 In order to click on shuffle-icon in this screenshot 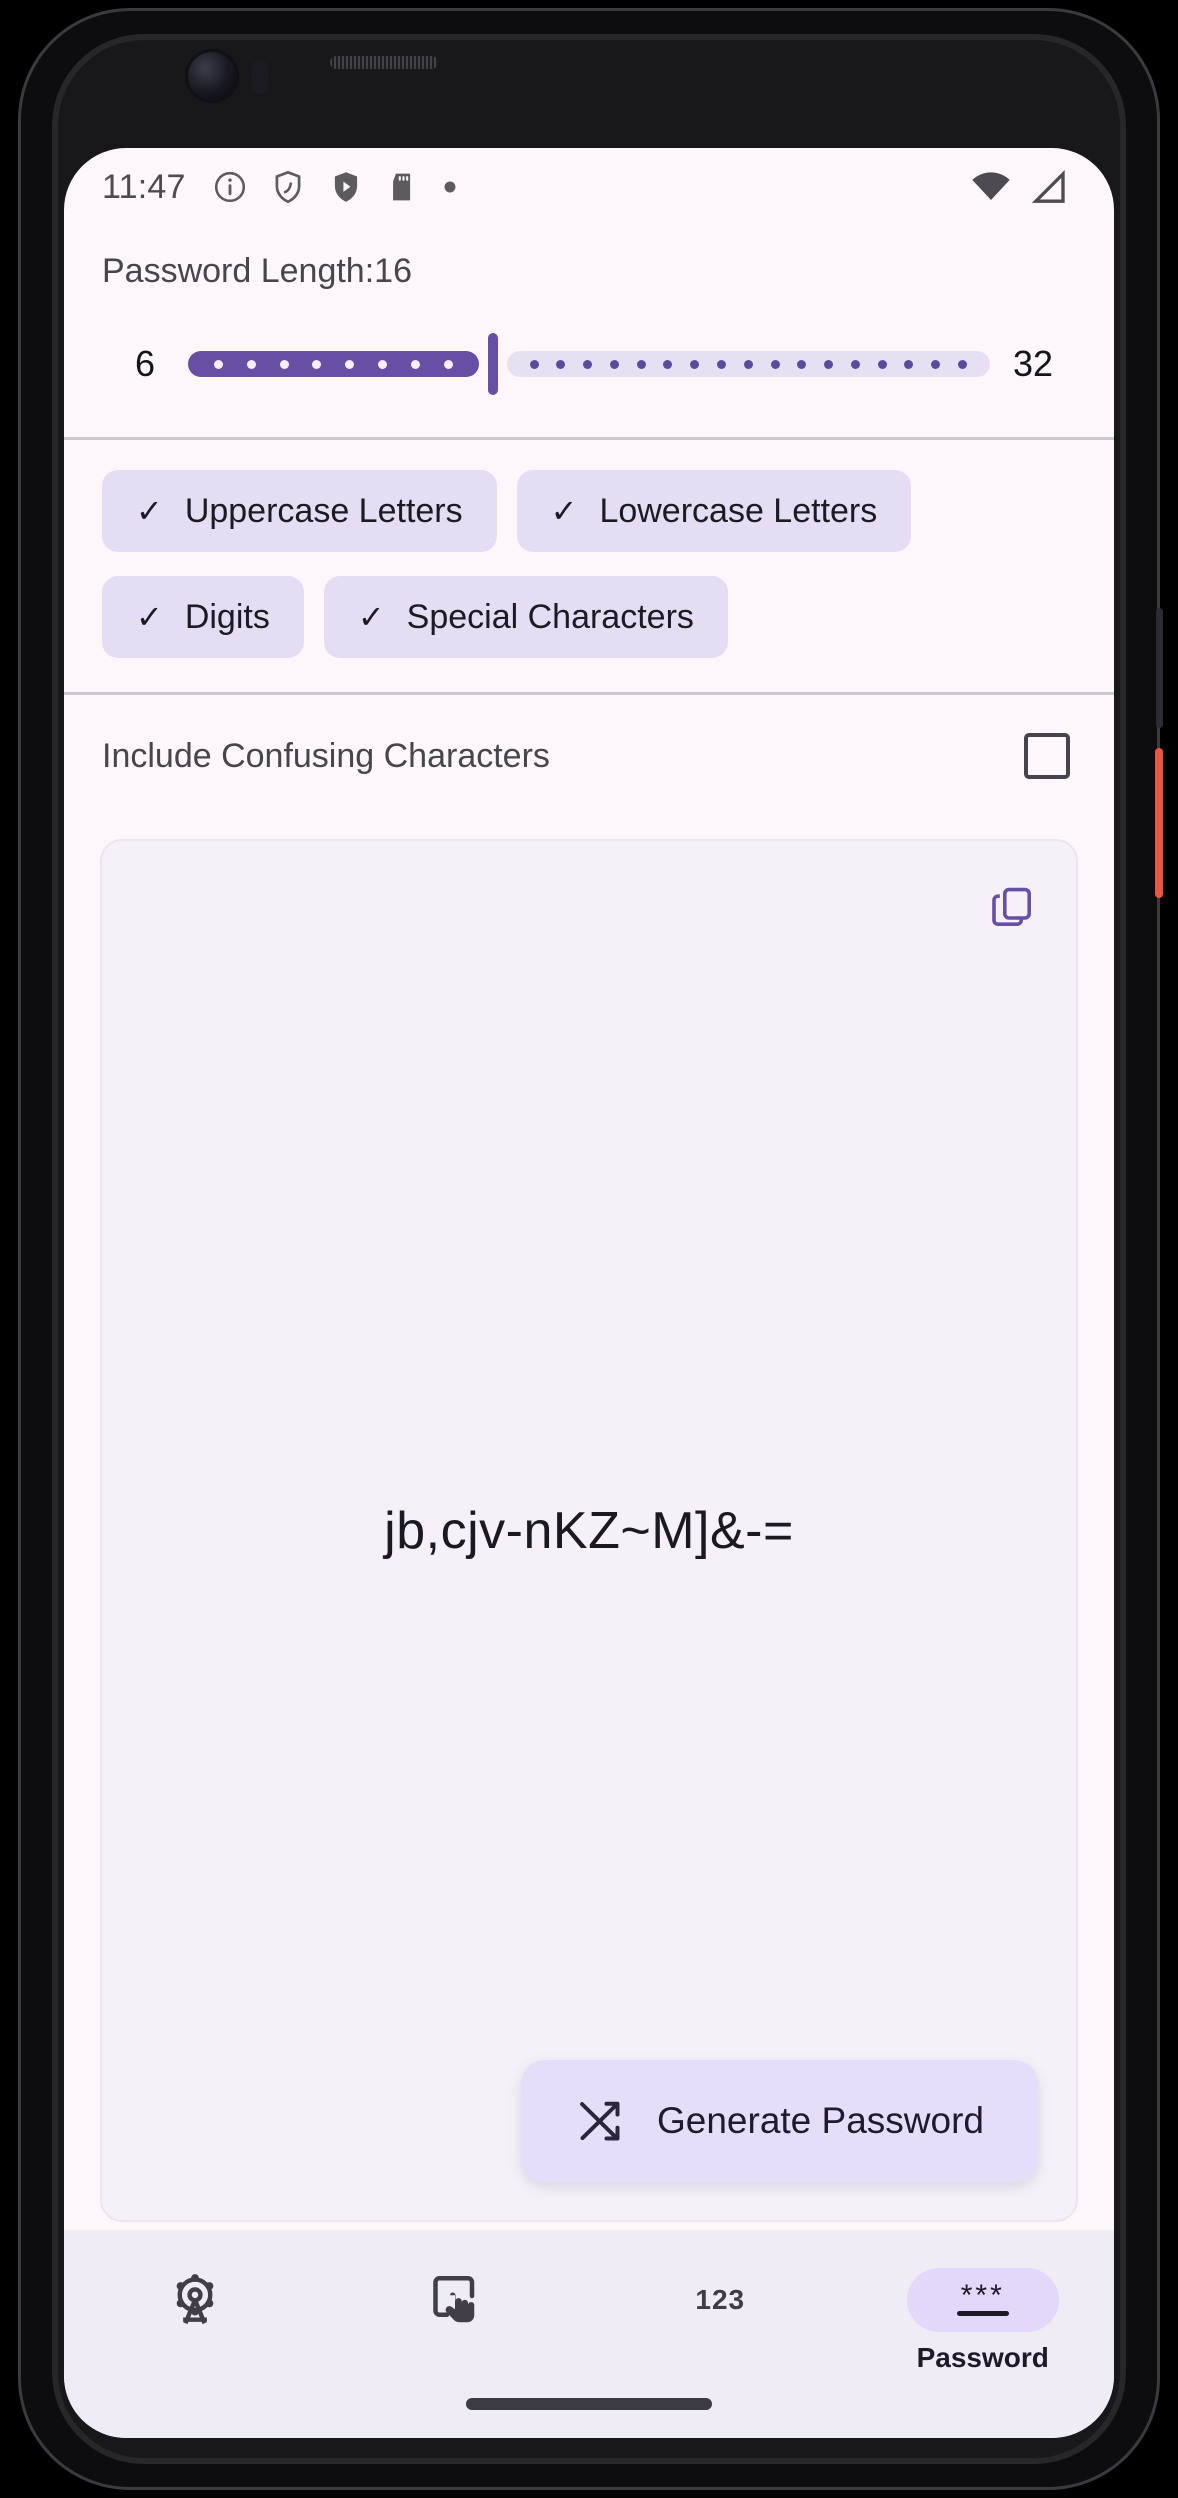, I will do `click(600, 2121)`.